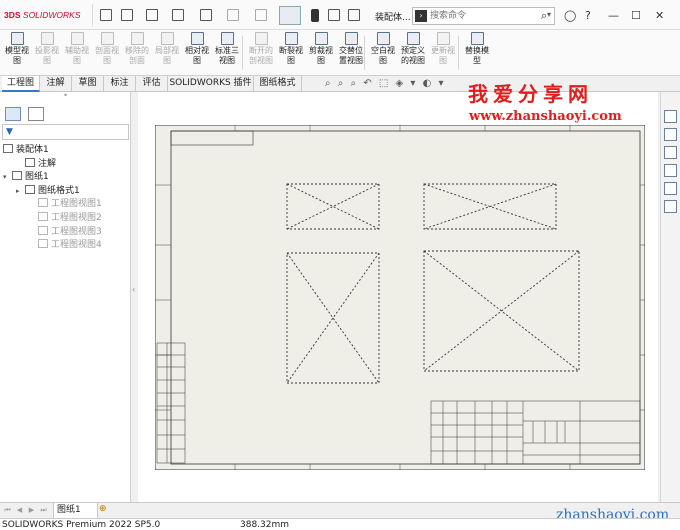 The height and width of the screenshot is (530, 680). Describe the element at coordinates (670, 134) in the screenshot. I see `resources-pane-icon` at that location.